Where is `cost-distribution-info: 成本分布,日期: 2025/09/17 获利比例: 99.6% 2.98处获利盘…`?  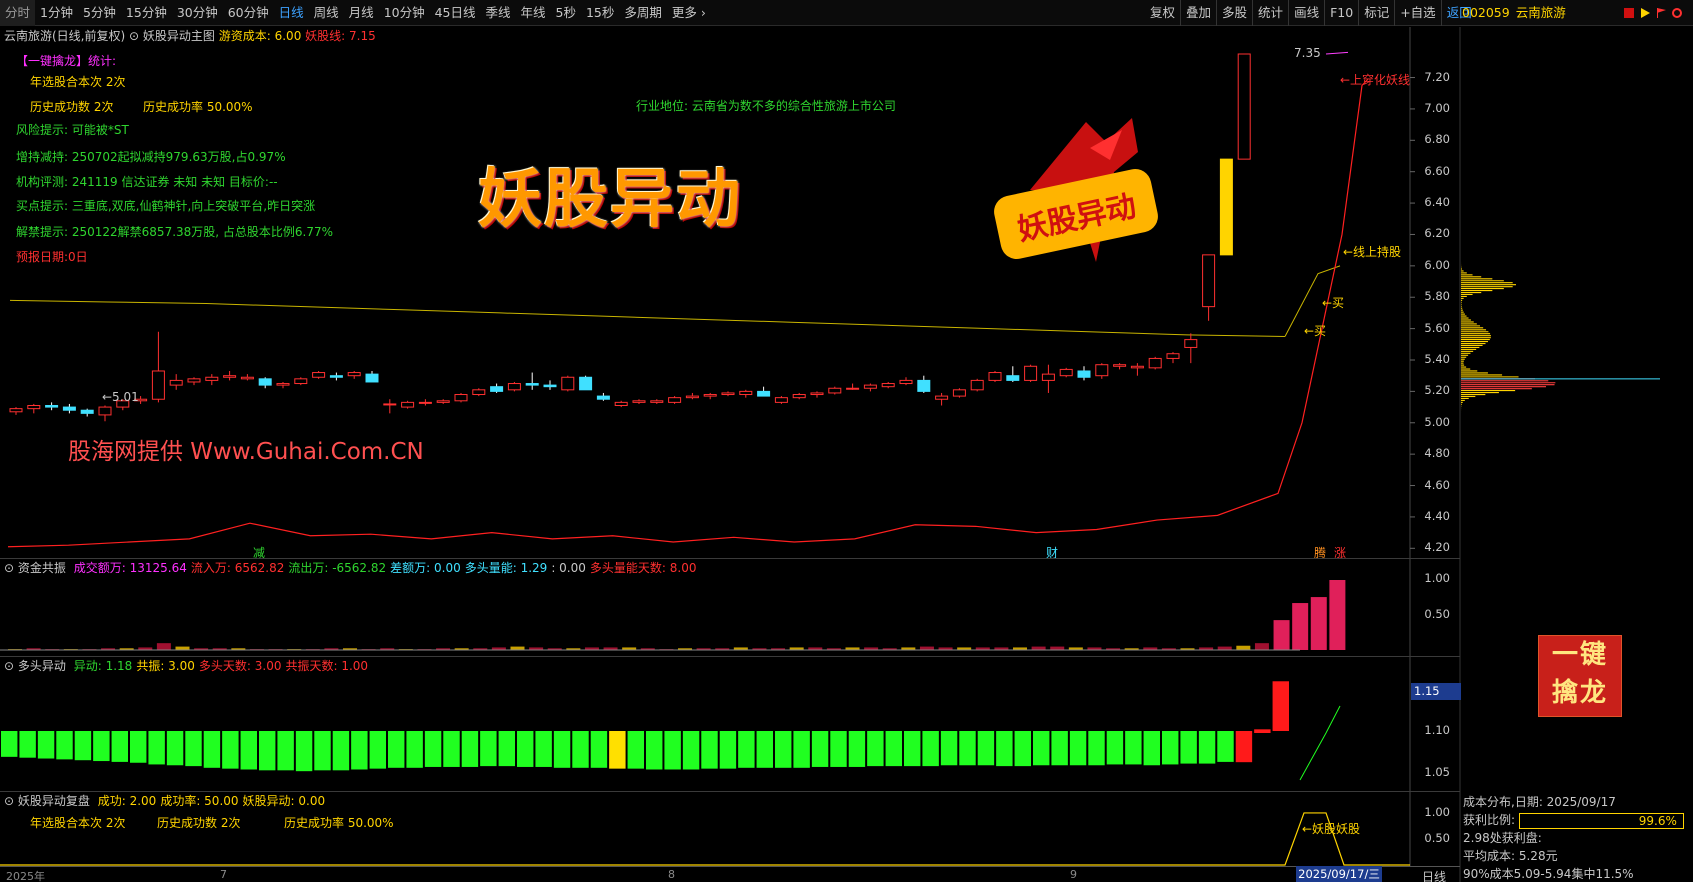 cost-distribution-info: 成本分布,日期: 2025/09/17 获利比例: 99.6% 2.98处获利盘… is located at coordinates (1578, 837).